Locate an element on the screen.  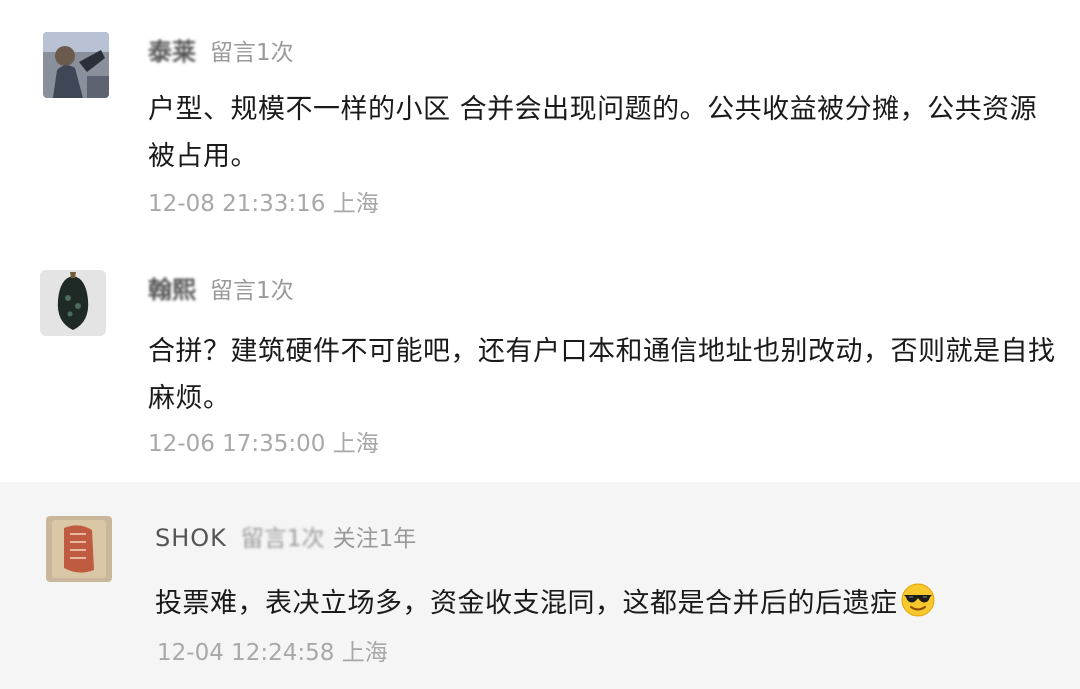
comment-time: 12-04 12:24:58 上海 is located at coordinates (272, 653).